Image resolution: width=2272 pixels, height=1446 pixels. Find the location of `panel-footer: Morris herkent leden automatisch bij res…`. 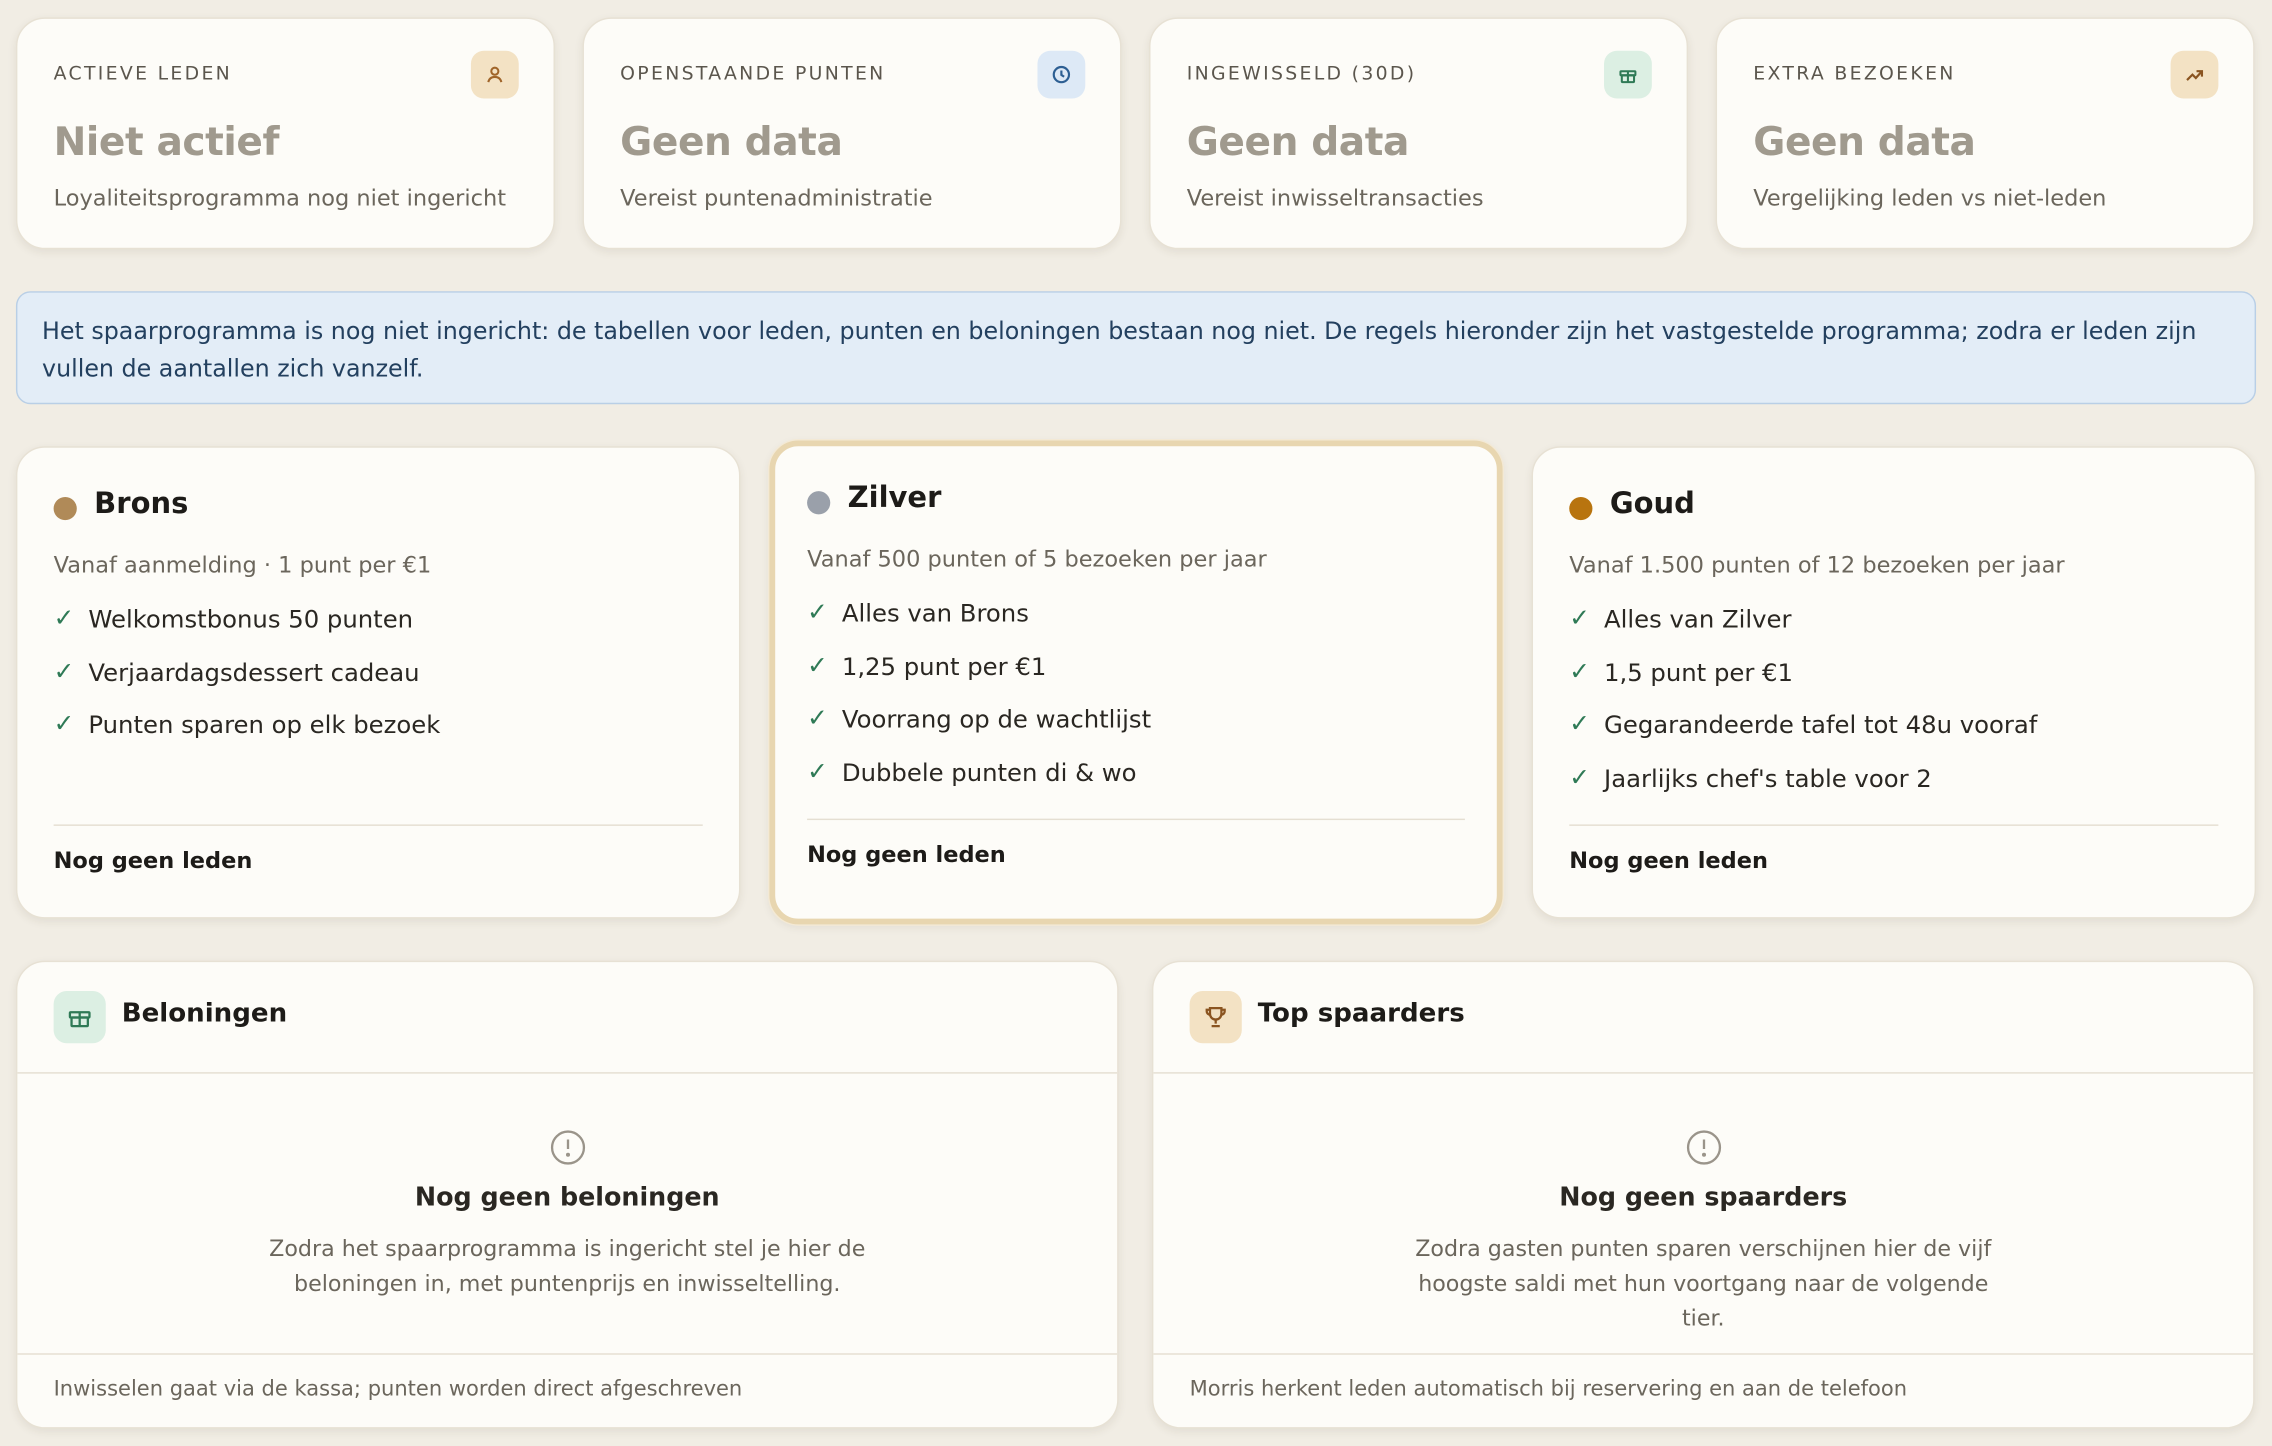

panel-footer: Morris herkent leden automatisch bij res… is located at coordinates (1548, 1389).